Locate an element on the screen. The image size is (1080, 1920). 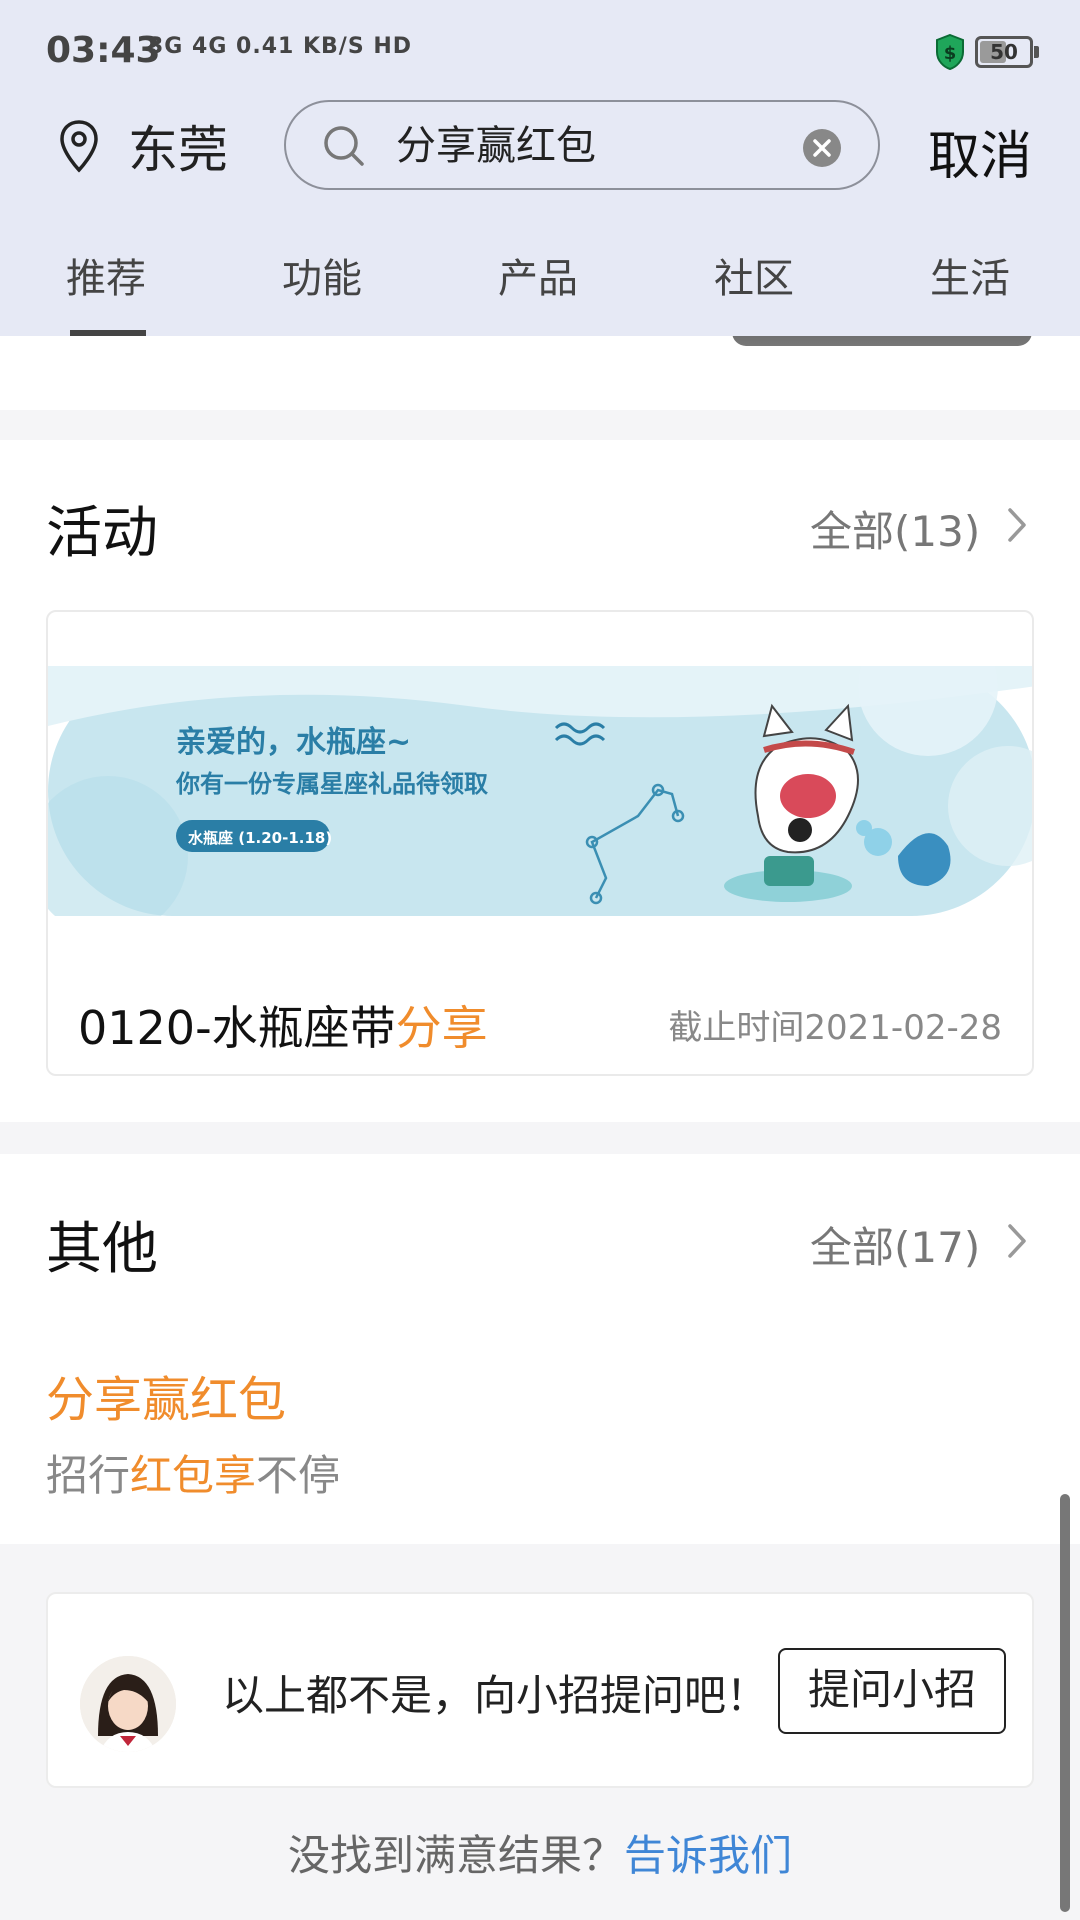
location-selector: 东莞 is located at coordinates (143, 147).